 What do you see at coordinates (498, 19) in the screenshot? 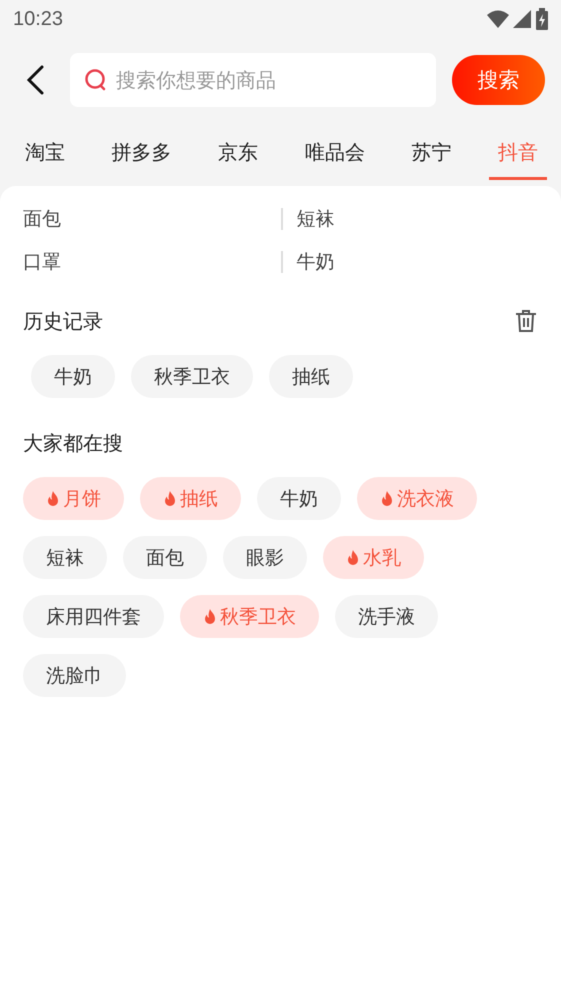
I see `wifi-icon` at bounding box center [498, 19].